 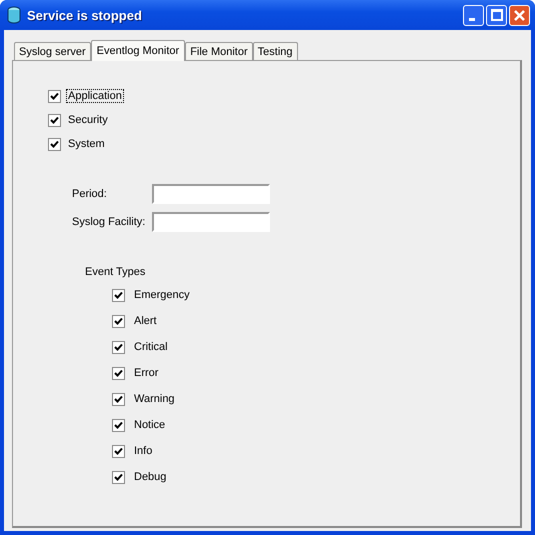 What do you see at coordinates (85, 15) in the screenshot?
I see `window-title: Service is stopped` at bounding box center [85, 15].